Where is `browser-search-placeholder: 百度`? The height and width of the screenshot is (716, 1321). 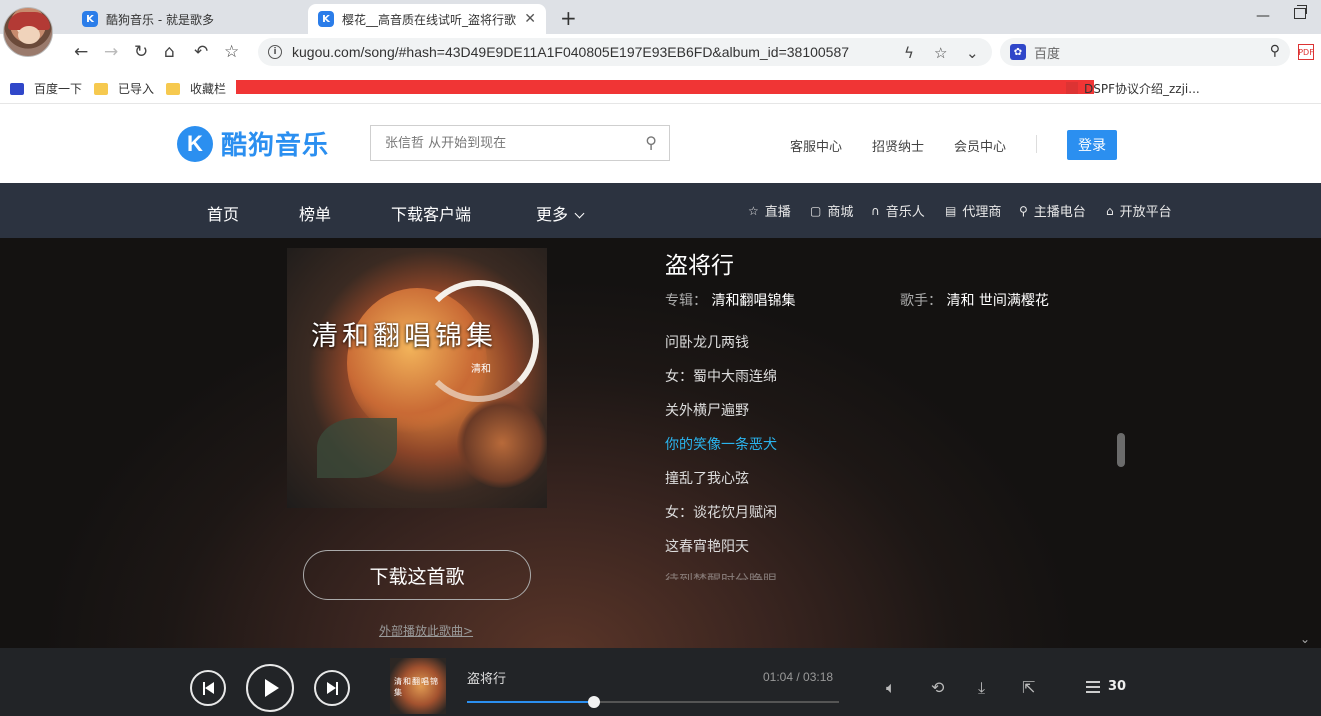 browser-search-placeholder: 百度 is located at coordinates (1047, 54).